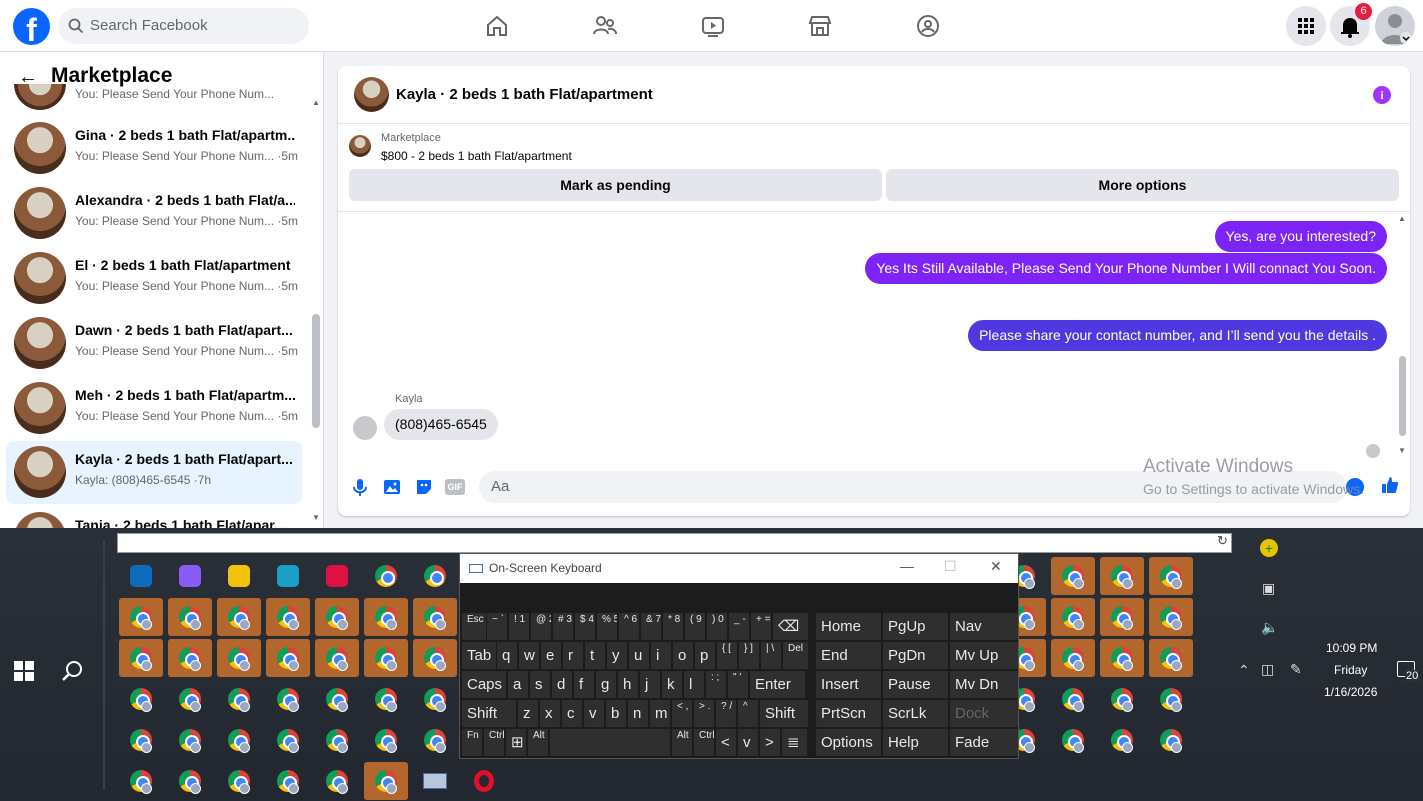 The image size is (1423, 801). Describe the element at coordinates (628, 684) in the screenshot. I see `osk-key: h` at that location.